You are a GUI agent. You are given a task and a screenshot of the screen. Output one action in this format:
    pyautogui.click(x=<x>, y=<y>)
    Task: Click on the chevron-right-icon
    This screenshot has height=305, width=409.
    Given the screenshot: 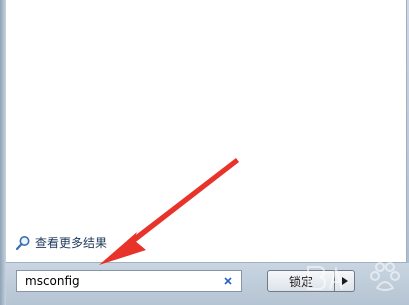 What is the action you would take?
    pyautogui.click(x=344, y=281)
    